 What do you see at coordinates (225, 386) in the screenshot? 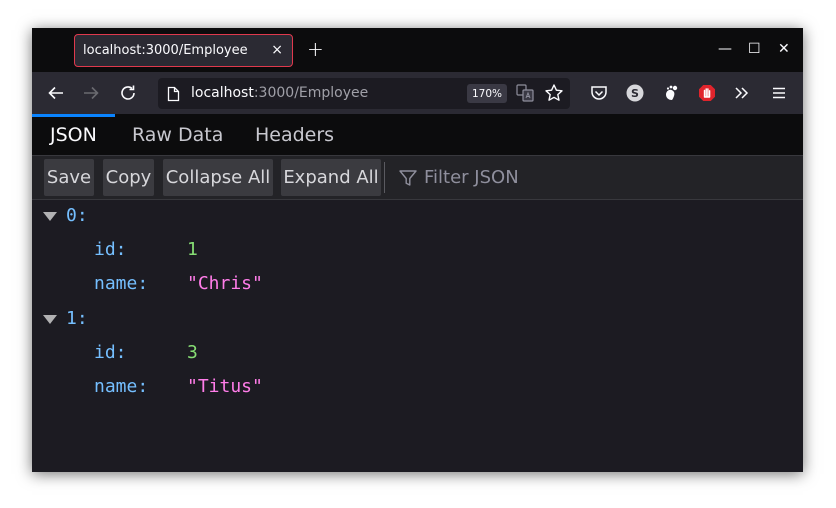
I see `json-string-value: "Titus"` at bounding box center [225, 386].